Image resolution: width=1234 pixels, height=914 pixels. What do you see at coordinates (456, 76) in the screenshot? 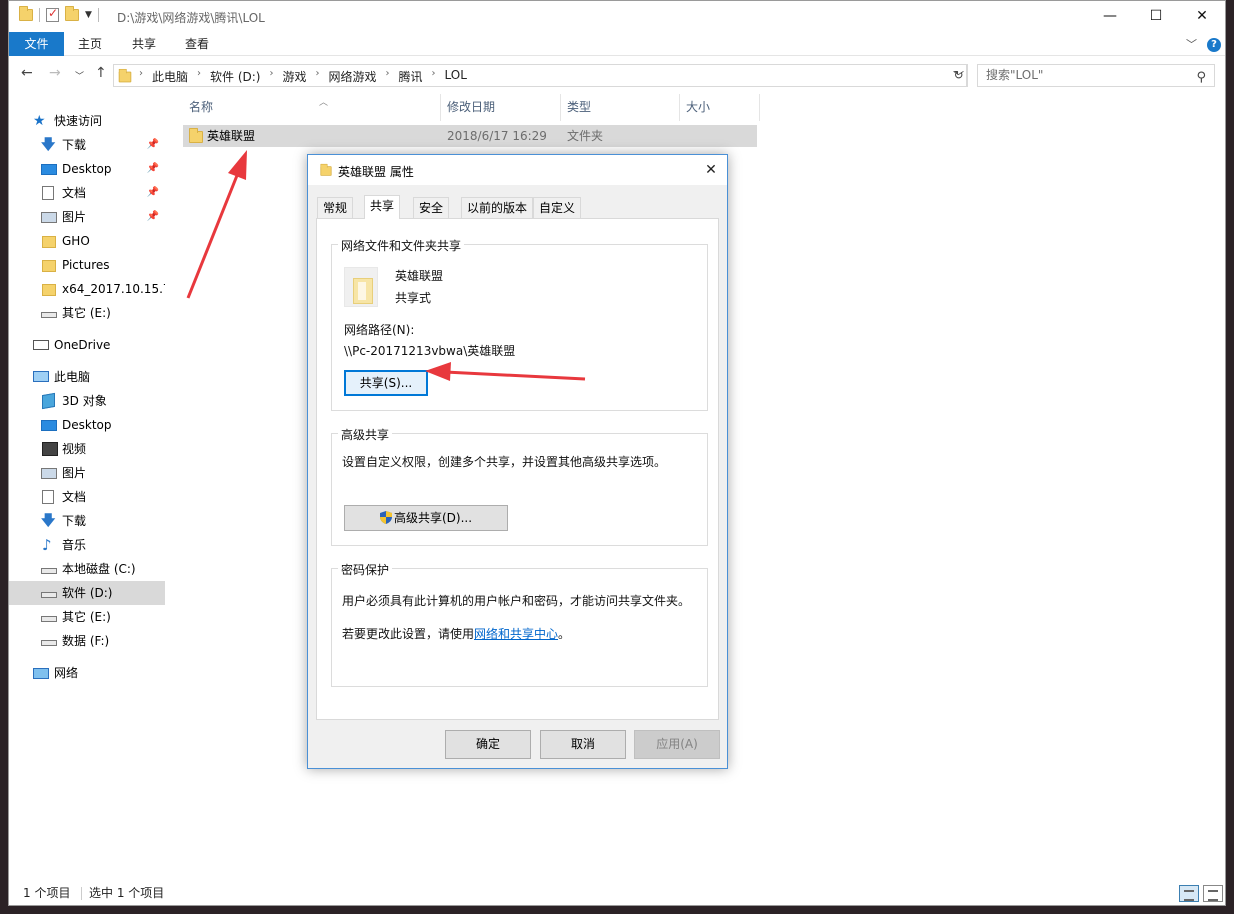
I see `breadcrumb-lol: LOL` at bounding box center [456, 76].